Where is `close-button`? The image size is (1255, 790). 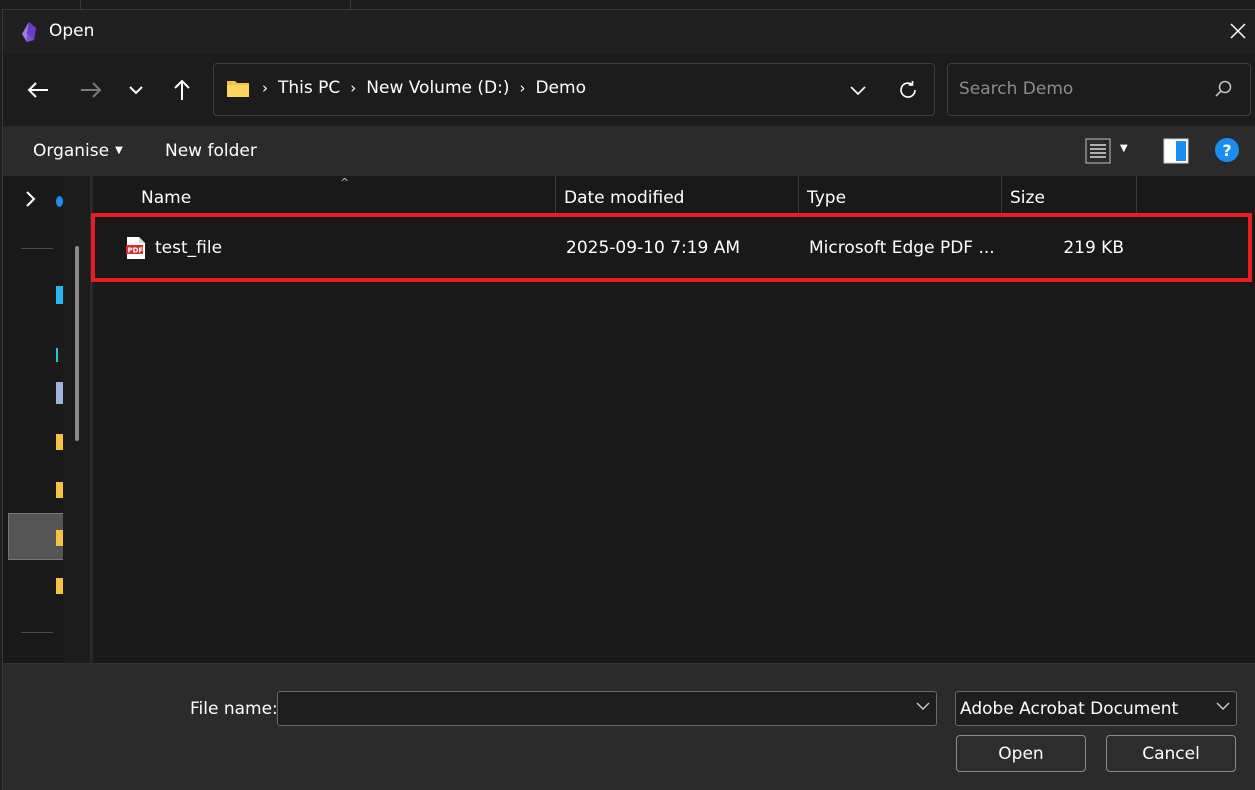
close-button is located at coordinates (1238, 31).